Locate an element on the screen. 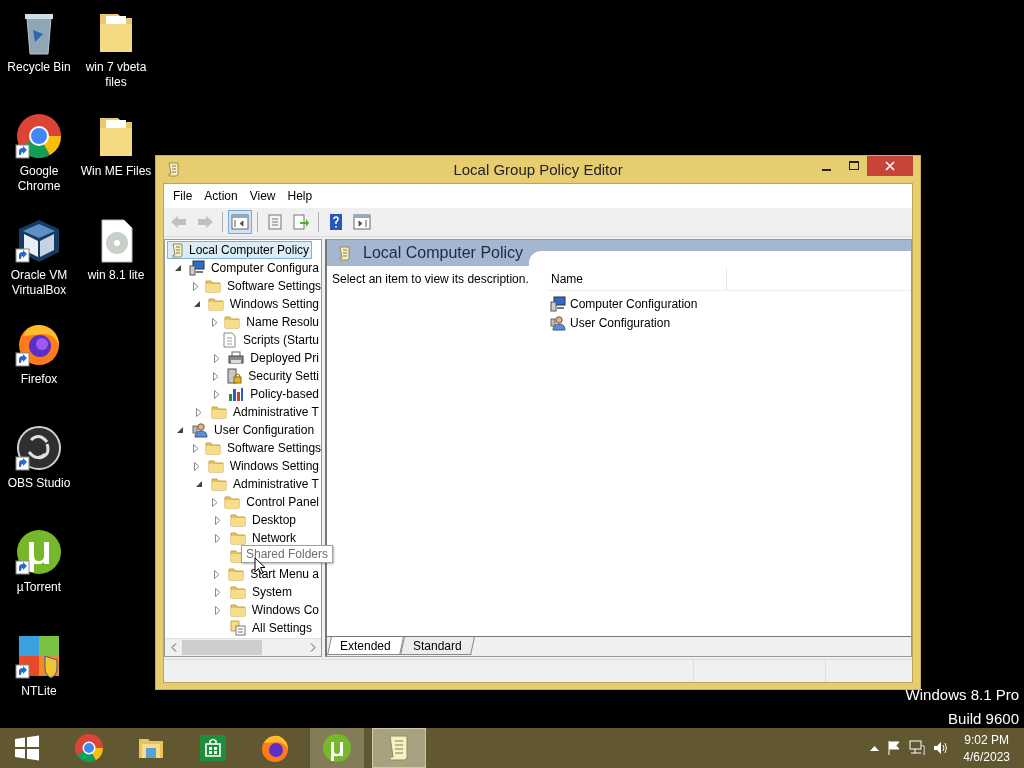 This screenshot has height=768, width=1024. desktop-icon-label: Google Chrome is located at coordinates (39, 179).